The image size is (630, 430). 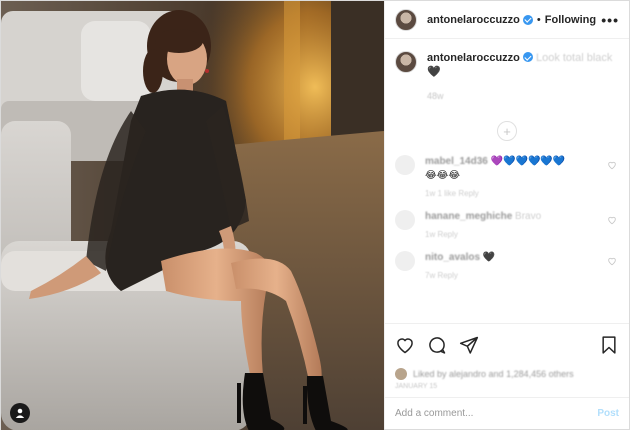 I want to click on add-comment-bar: Post, so click(x=507, y=413).